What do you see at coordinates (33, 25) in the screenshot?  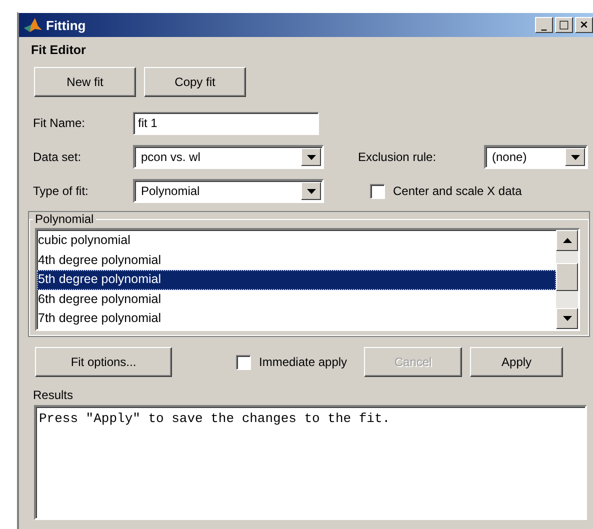 I see `app-icon` at bounding box center [33, 25].